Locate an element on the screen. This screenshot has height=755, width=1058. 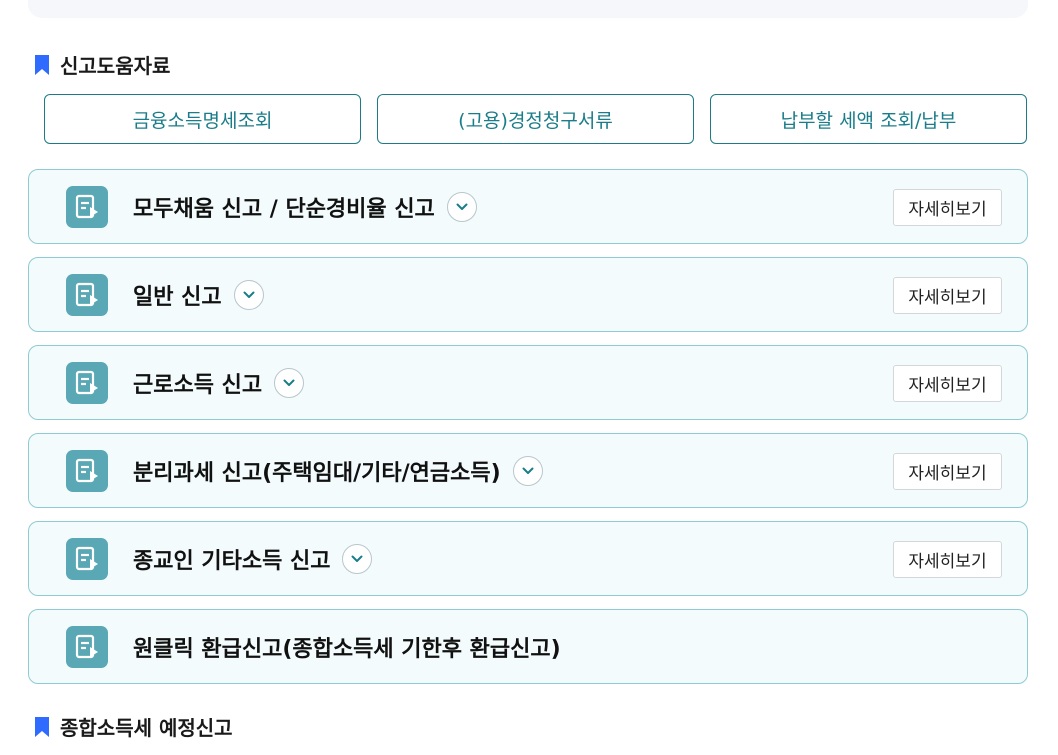
employment-correction-documents-button: (고용)경정청구서류 is located at coordinates (535, 119).